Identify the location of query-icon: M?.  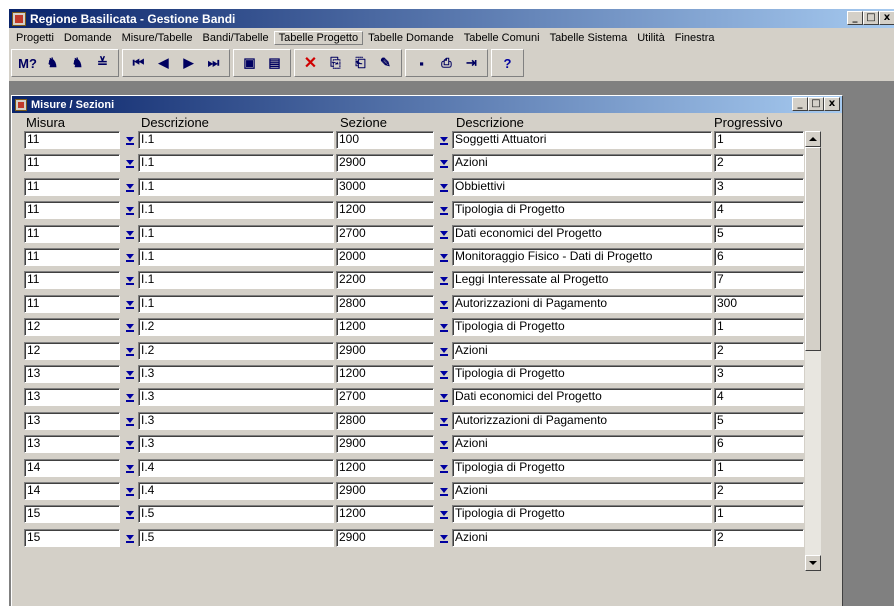
(27, 63).